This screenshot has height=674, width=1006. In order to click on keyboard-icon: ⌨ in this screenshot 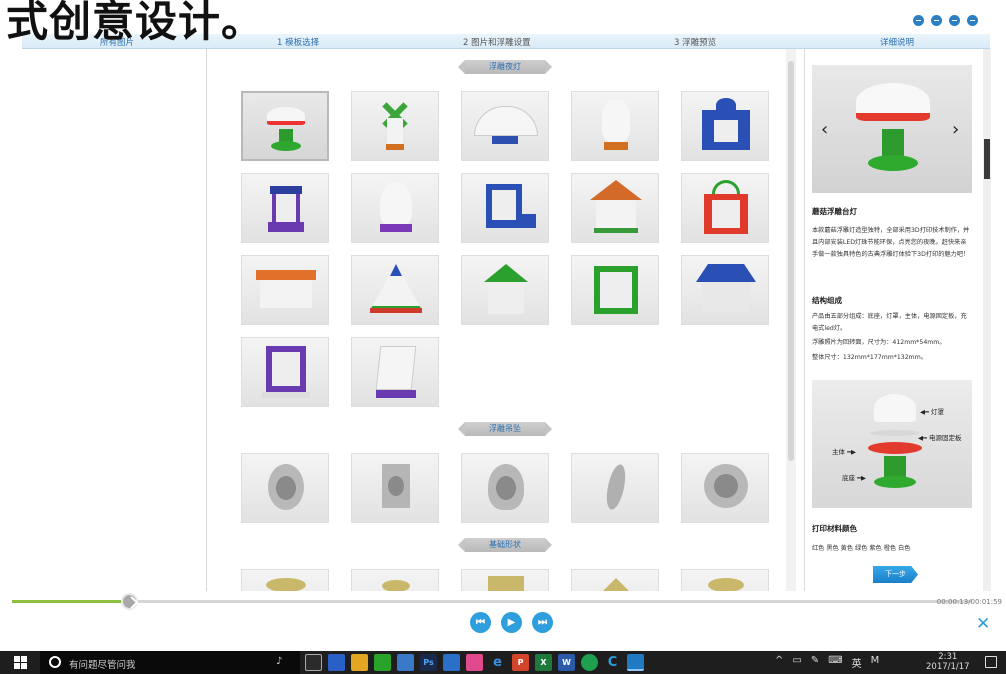, I will do `click(835, 662)`.